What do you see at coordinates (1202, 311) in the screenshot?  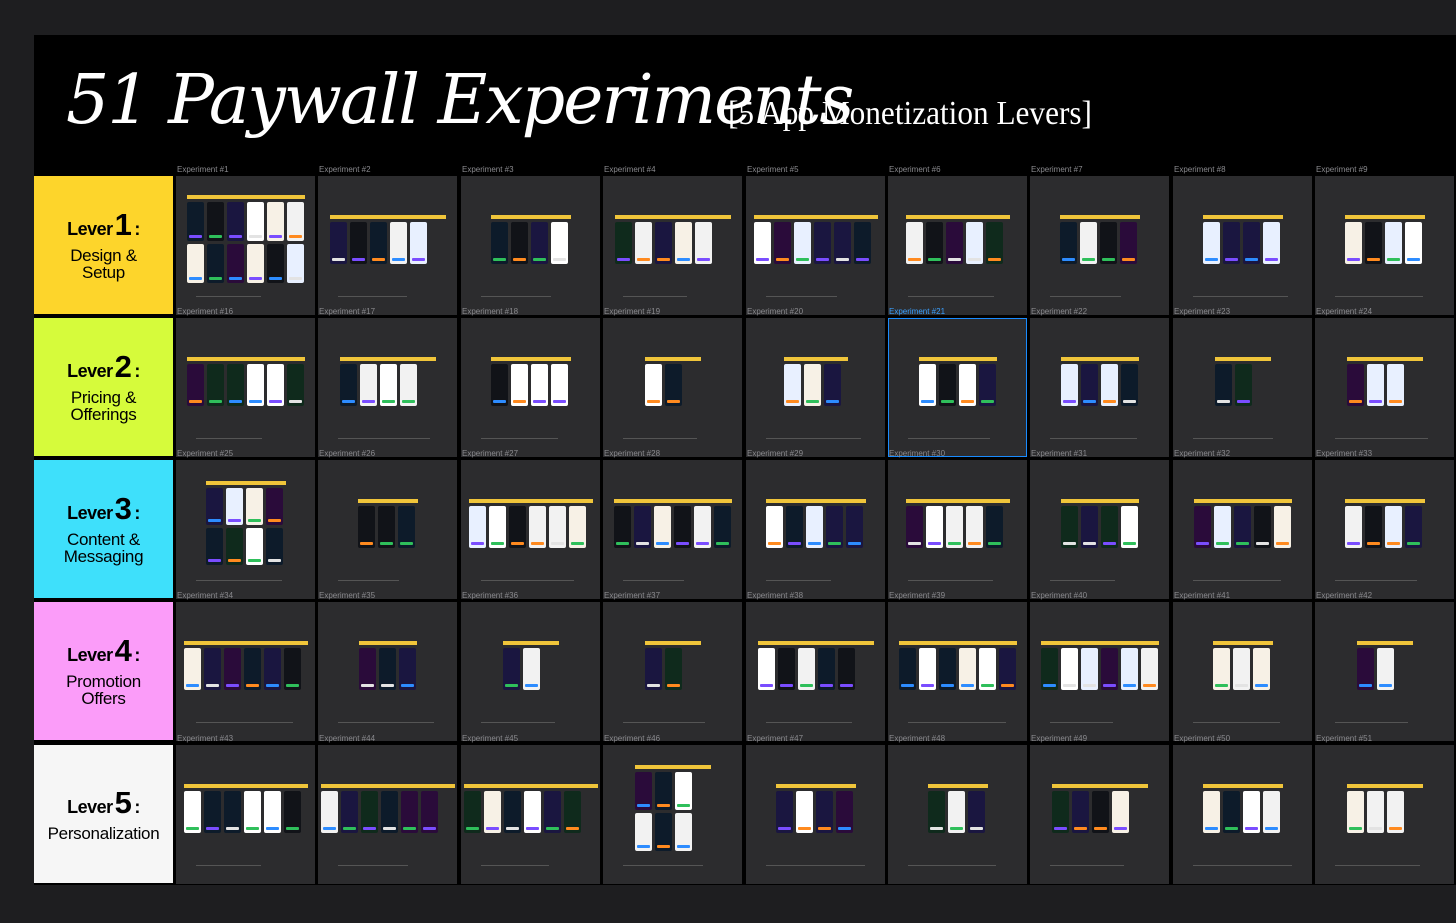 I see `experiment-label: Experiment #23` at bounding box center [1202, 311].